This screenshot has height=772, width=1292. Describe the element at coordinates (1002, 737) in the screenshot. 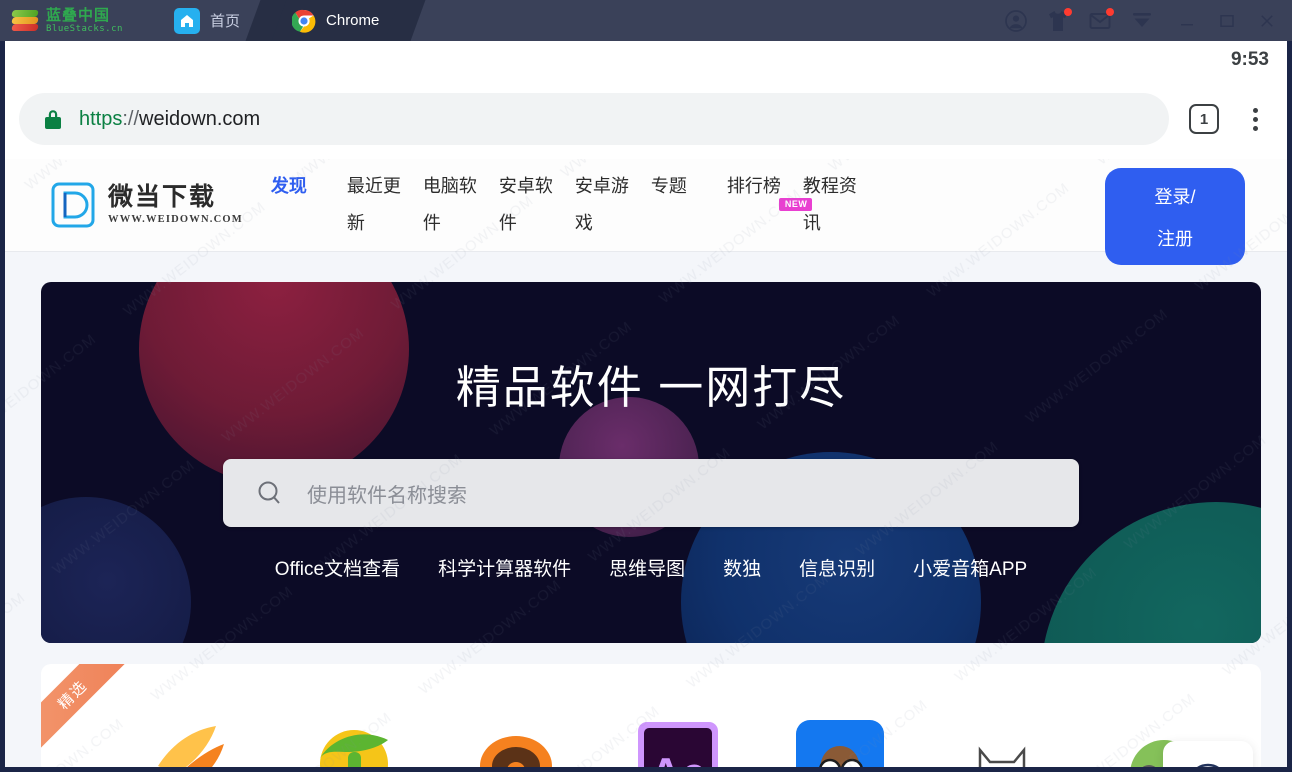

I see `white-cat-icon` at that location.